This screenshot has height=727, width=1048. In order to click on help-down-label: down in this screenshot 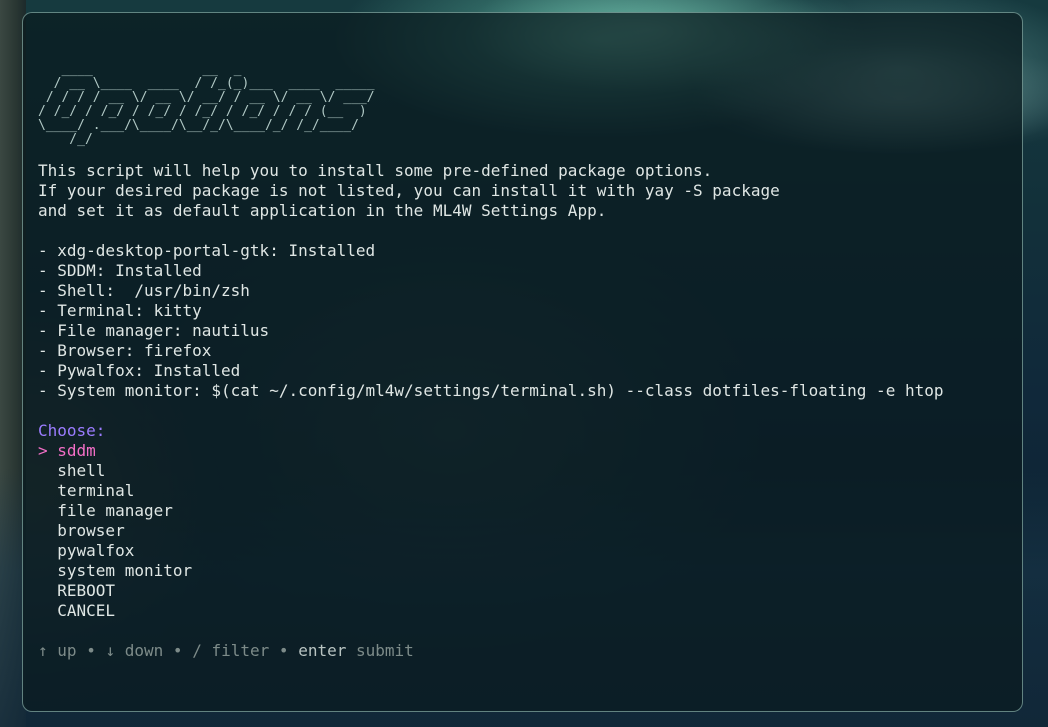, I will do `click(144, 650)`.